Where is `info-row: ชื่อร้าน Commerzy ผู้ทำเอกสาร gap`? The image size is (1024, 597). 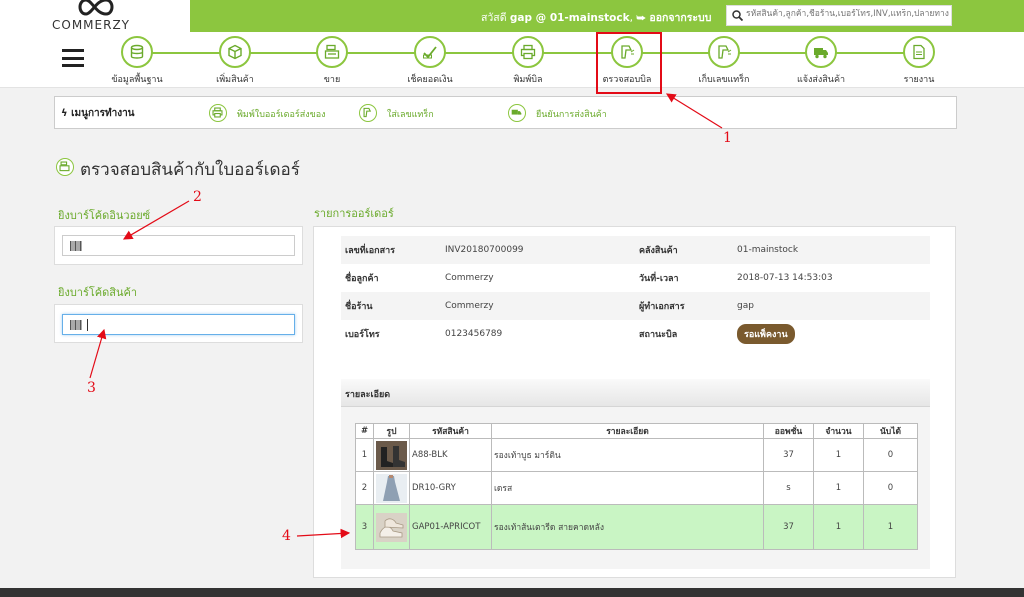
info-row: ชื่อร้าน Commerzy ผู้ทำเอกสาร gap is located at coordinates (635, 306).